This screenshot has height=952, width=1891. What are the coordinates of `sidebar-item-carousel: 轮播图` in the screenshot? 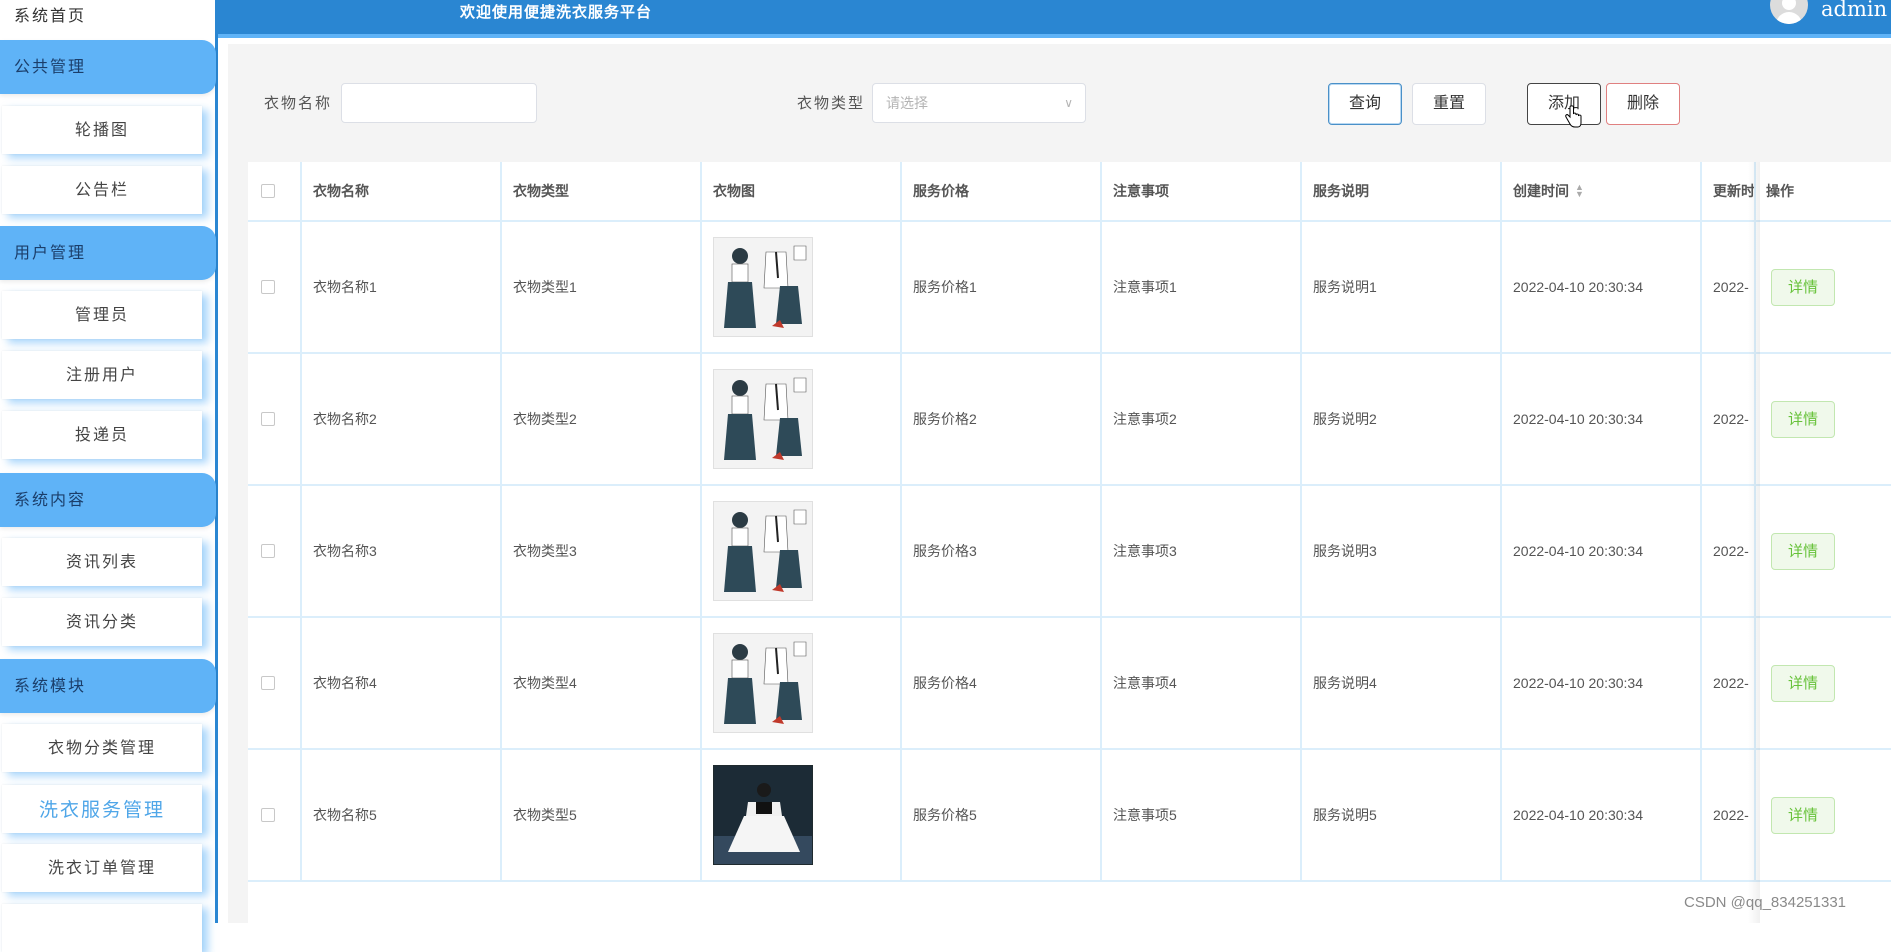 It's located at (102, 130).